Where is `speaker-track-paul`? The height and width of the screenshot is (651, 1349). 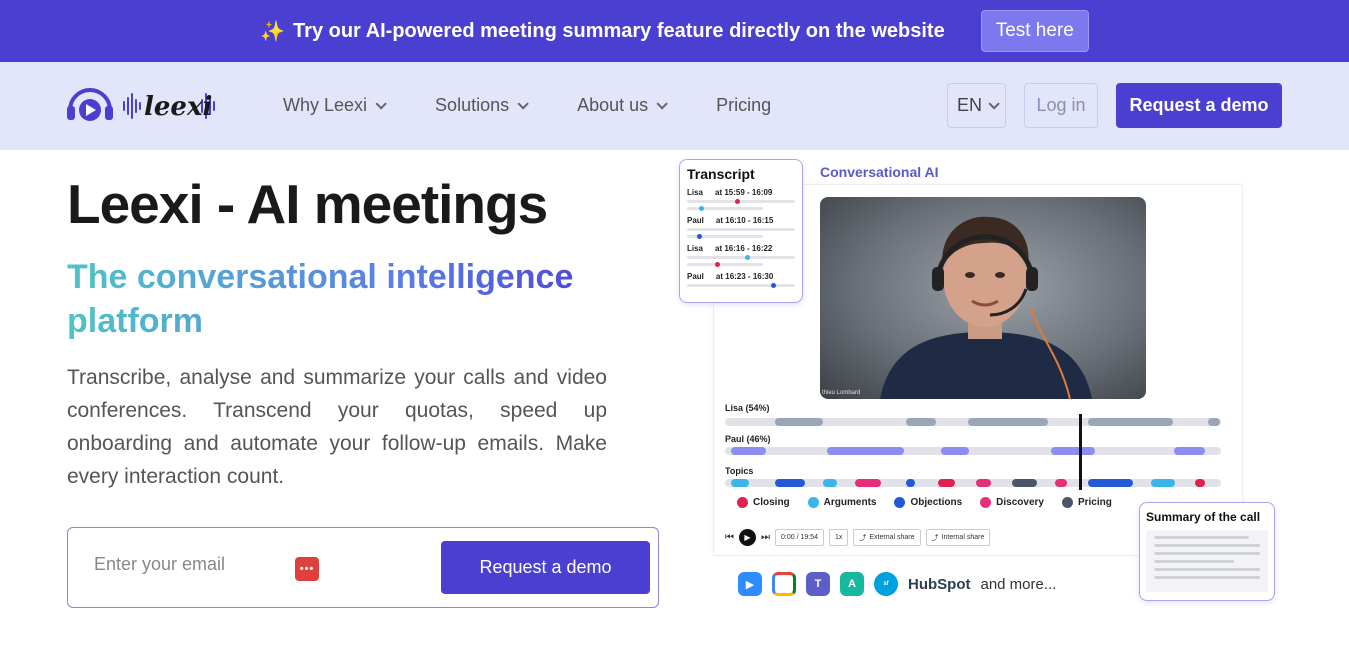
speaker-track-paul is located at coordinates (973, 451).